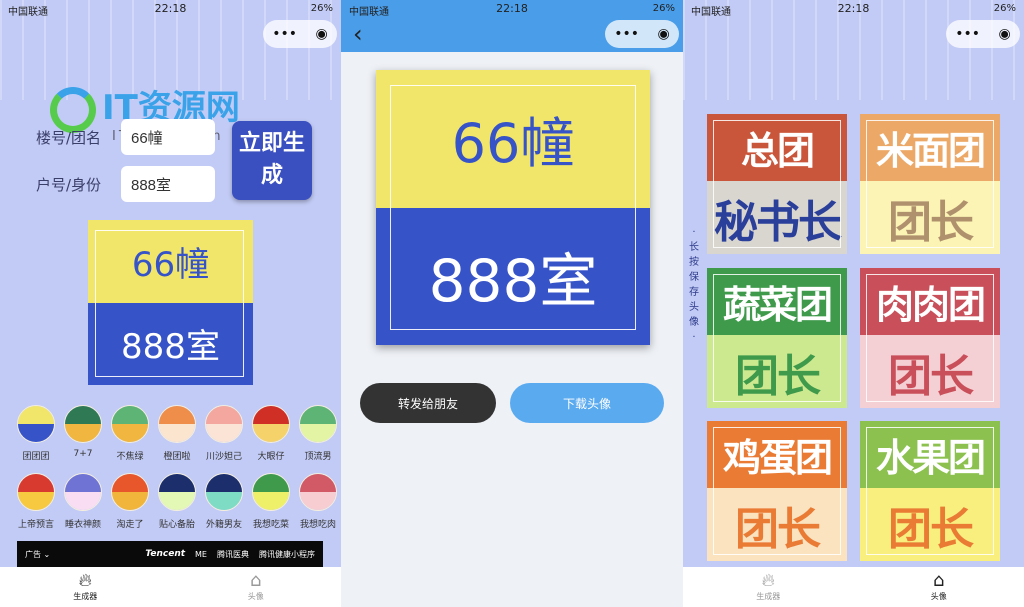 This screenshot has height=607, width=1024. I want to click on ad-brand: ME, so click(201, 554).